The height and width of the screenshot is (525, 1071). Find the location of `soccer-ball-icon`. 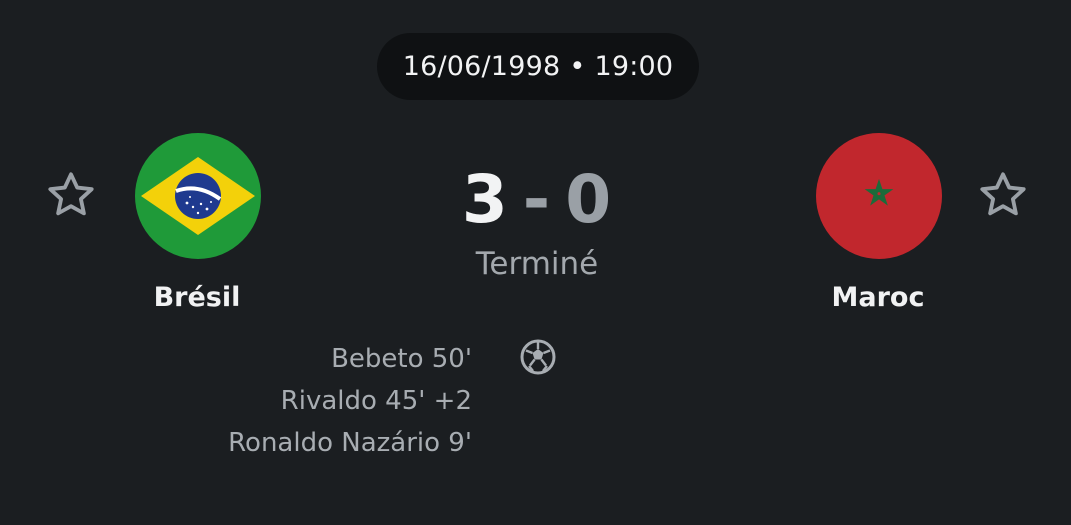

soccer-ball-icon is located at coordinates (538, 357).